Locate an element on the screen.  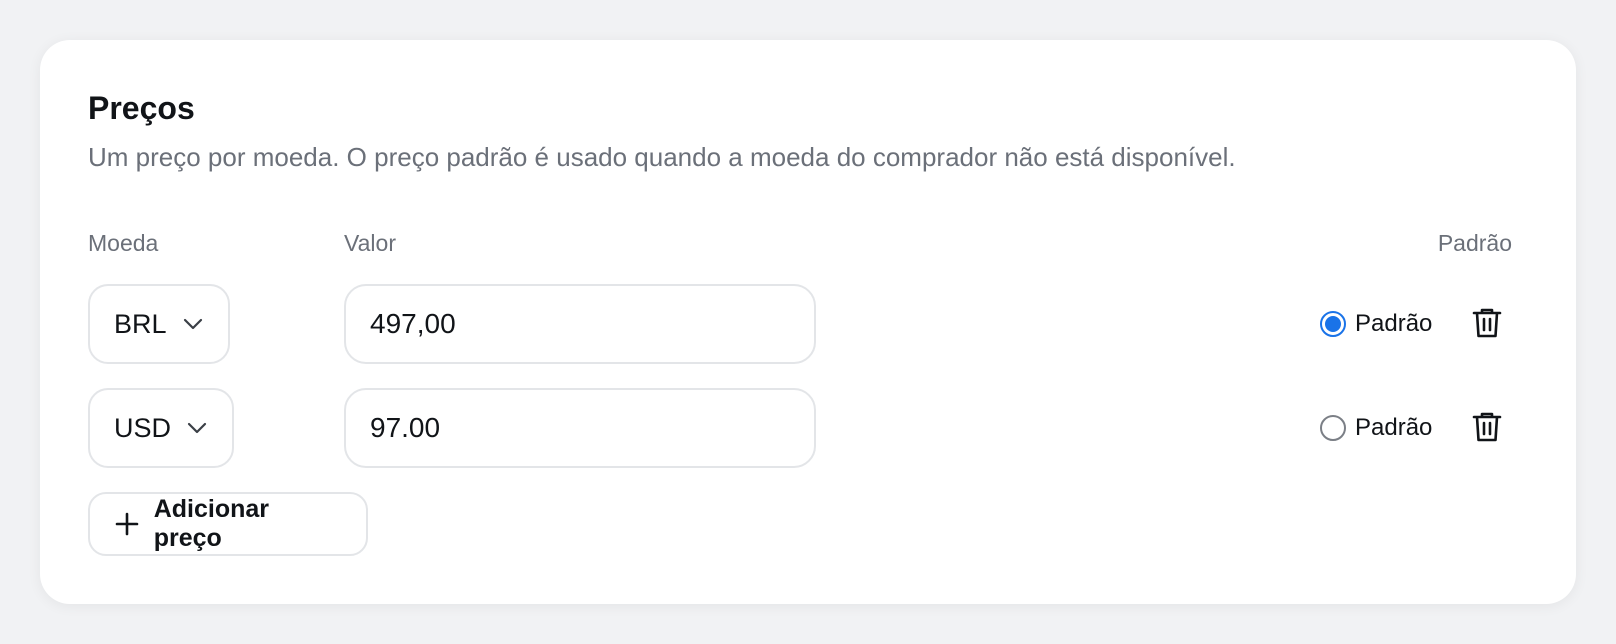
add-price-button: Adicionar preço is located at coordinates (228, 524).